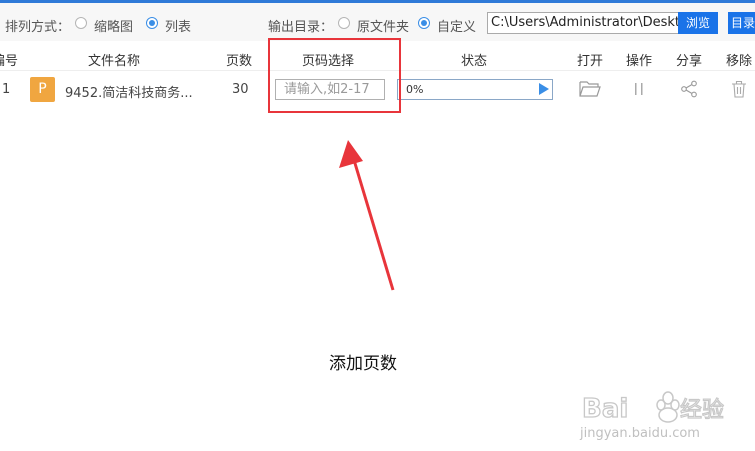  I want to click on svg-text: jingyan.baidu.com, so click(639, 433).